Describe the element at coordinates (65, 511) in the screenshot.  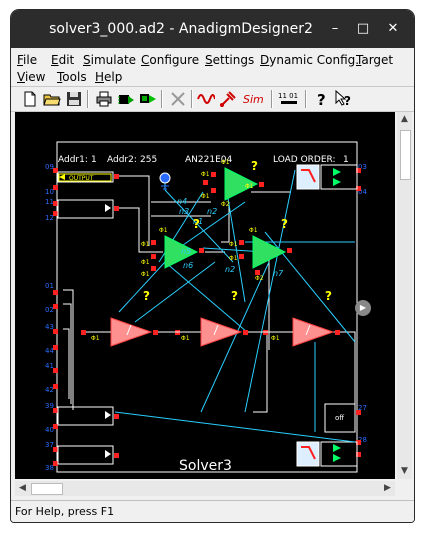
I see `status-text: For Help, press F1` at that location.